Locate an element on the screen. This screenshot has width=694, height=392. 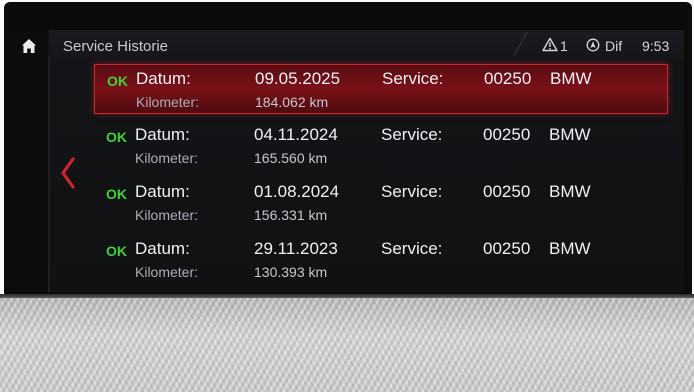
kilometer-value: 156.331 km is located at coordinates (291, 215).